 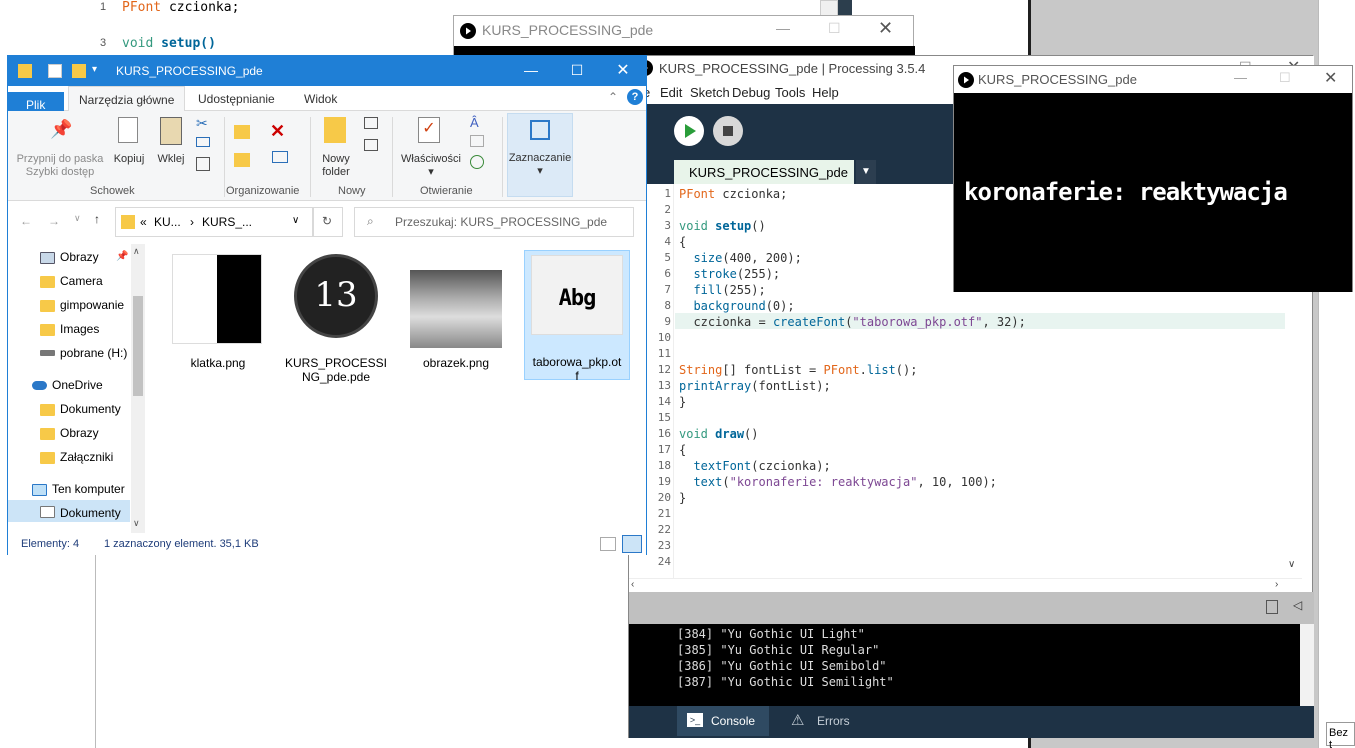 What do you see at coordinates (764, 172) in the screenshot?
I see `sketch-tab: KURS_PROCESSING_pde` at bounding box center [764, 172].